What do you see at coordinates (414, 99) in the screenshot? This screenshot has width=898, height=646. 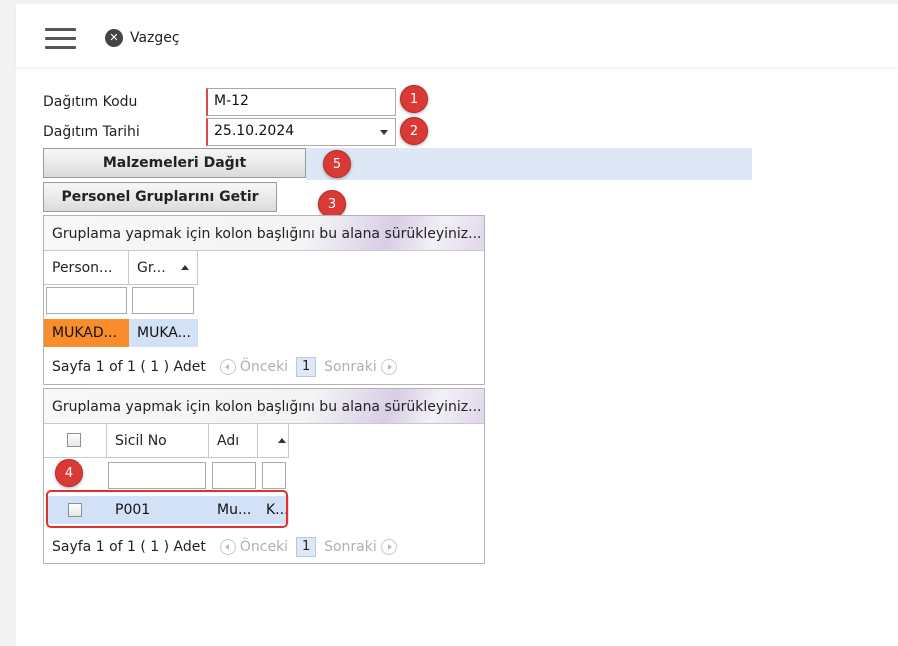 I see `badge-1: 1` at bounding box center [414, 99].